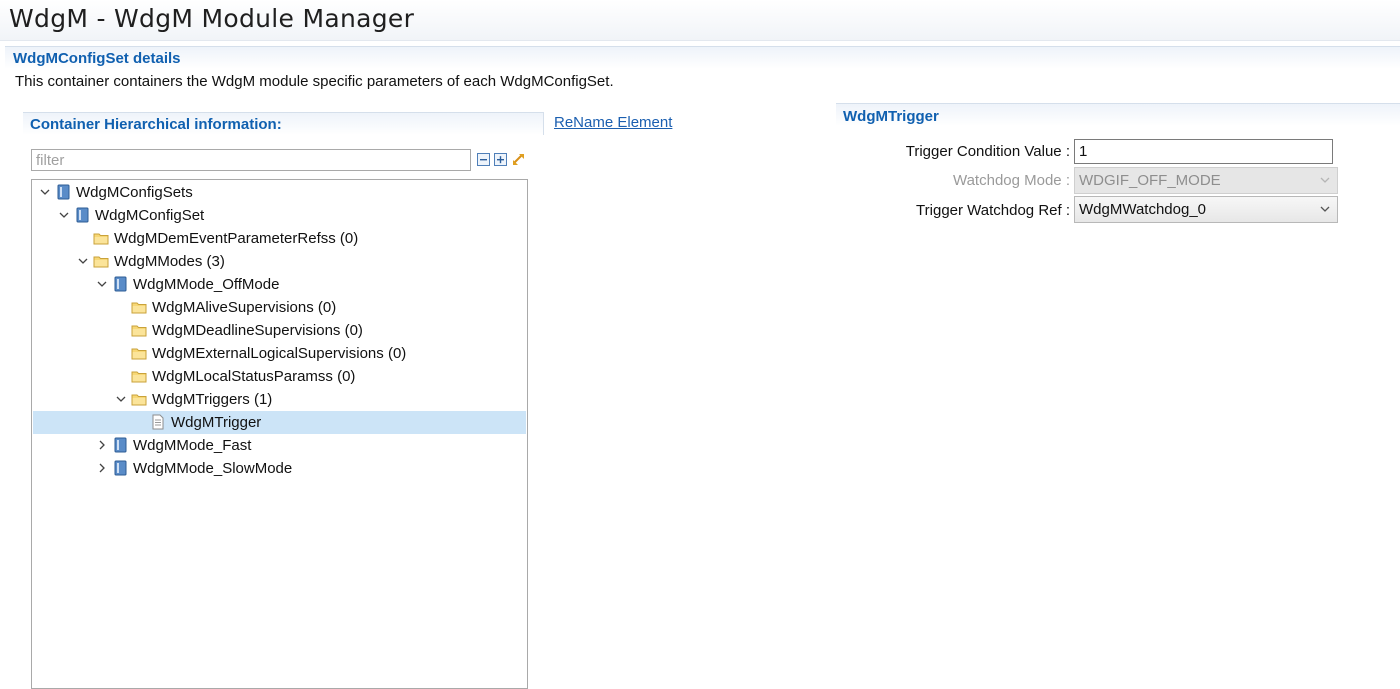 Image resolution: width=1400 pixels, height=689 pixels. Describe the element at coordinates (244, 307) in the screenshot. I see `tree-item-label: WdgMAliveSupervisions (0)` at that location.